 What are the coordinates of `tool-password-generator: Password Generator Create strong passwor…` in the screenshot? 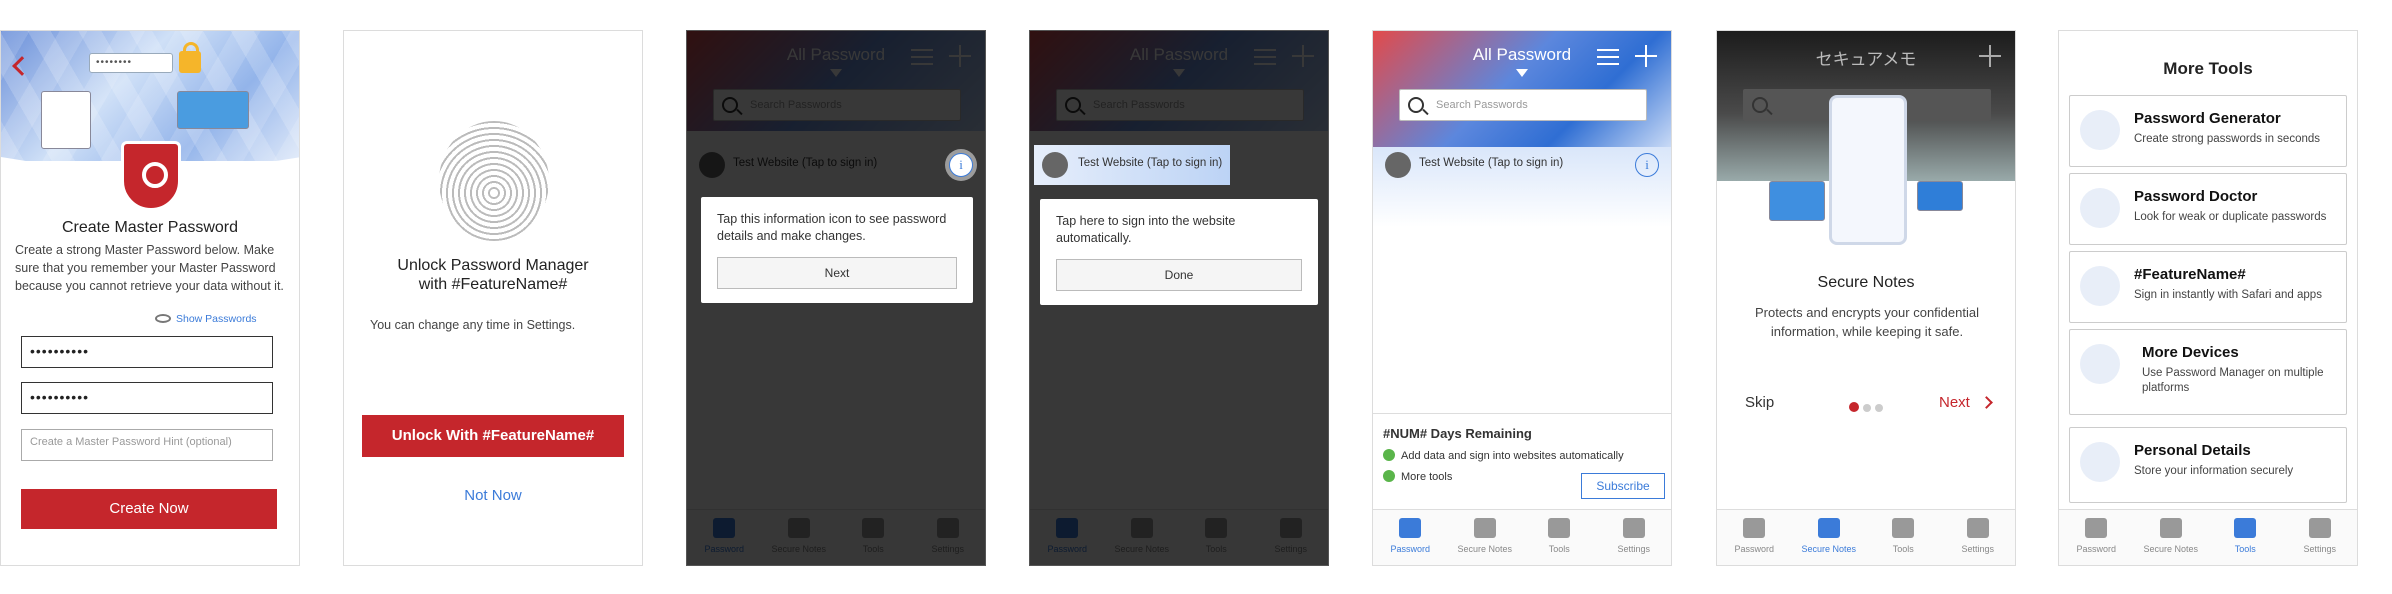 It's located at (2208, 131).